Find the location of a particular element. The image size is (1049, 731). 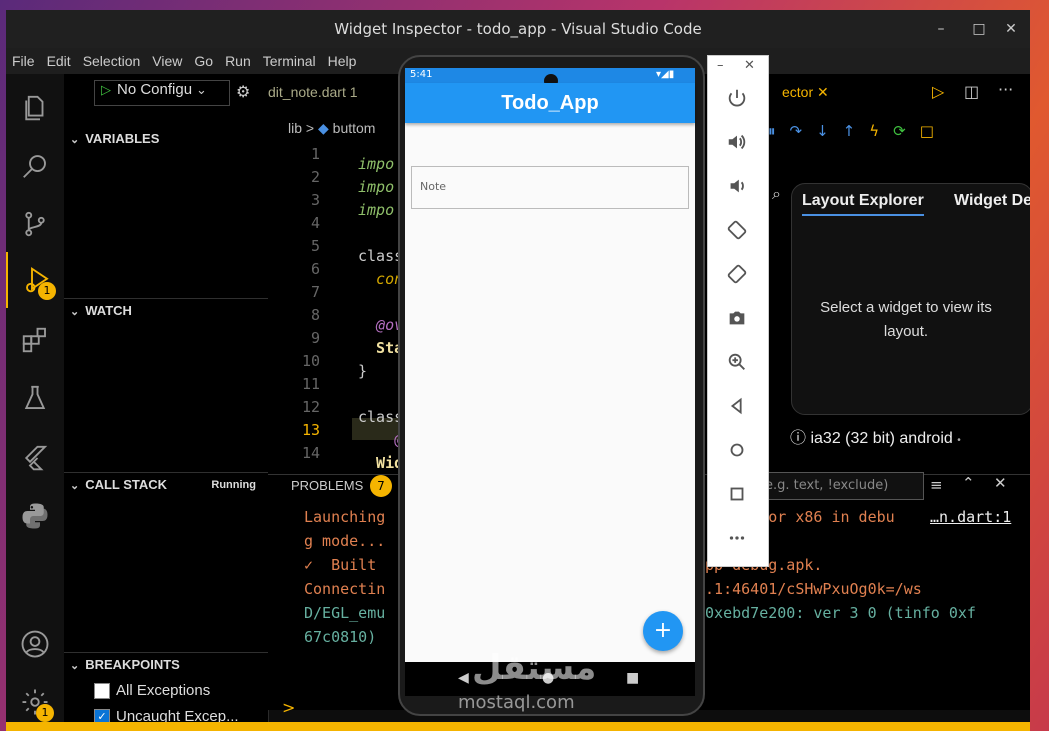

restart-icon: ⟳ is located at coordinates (906, 131).